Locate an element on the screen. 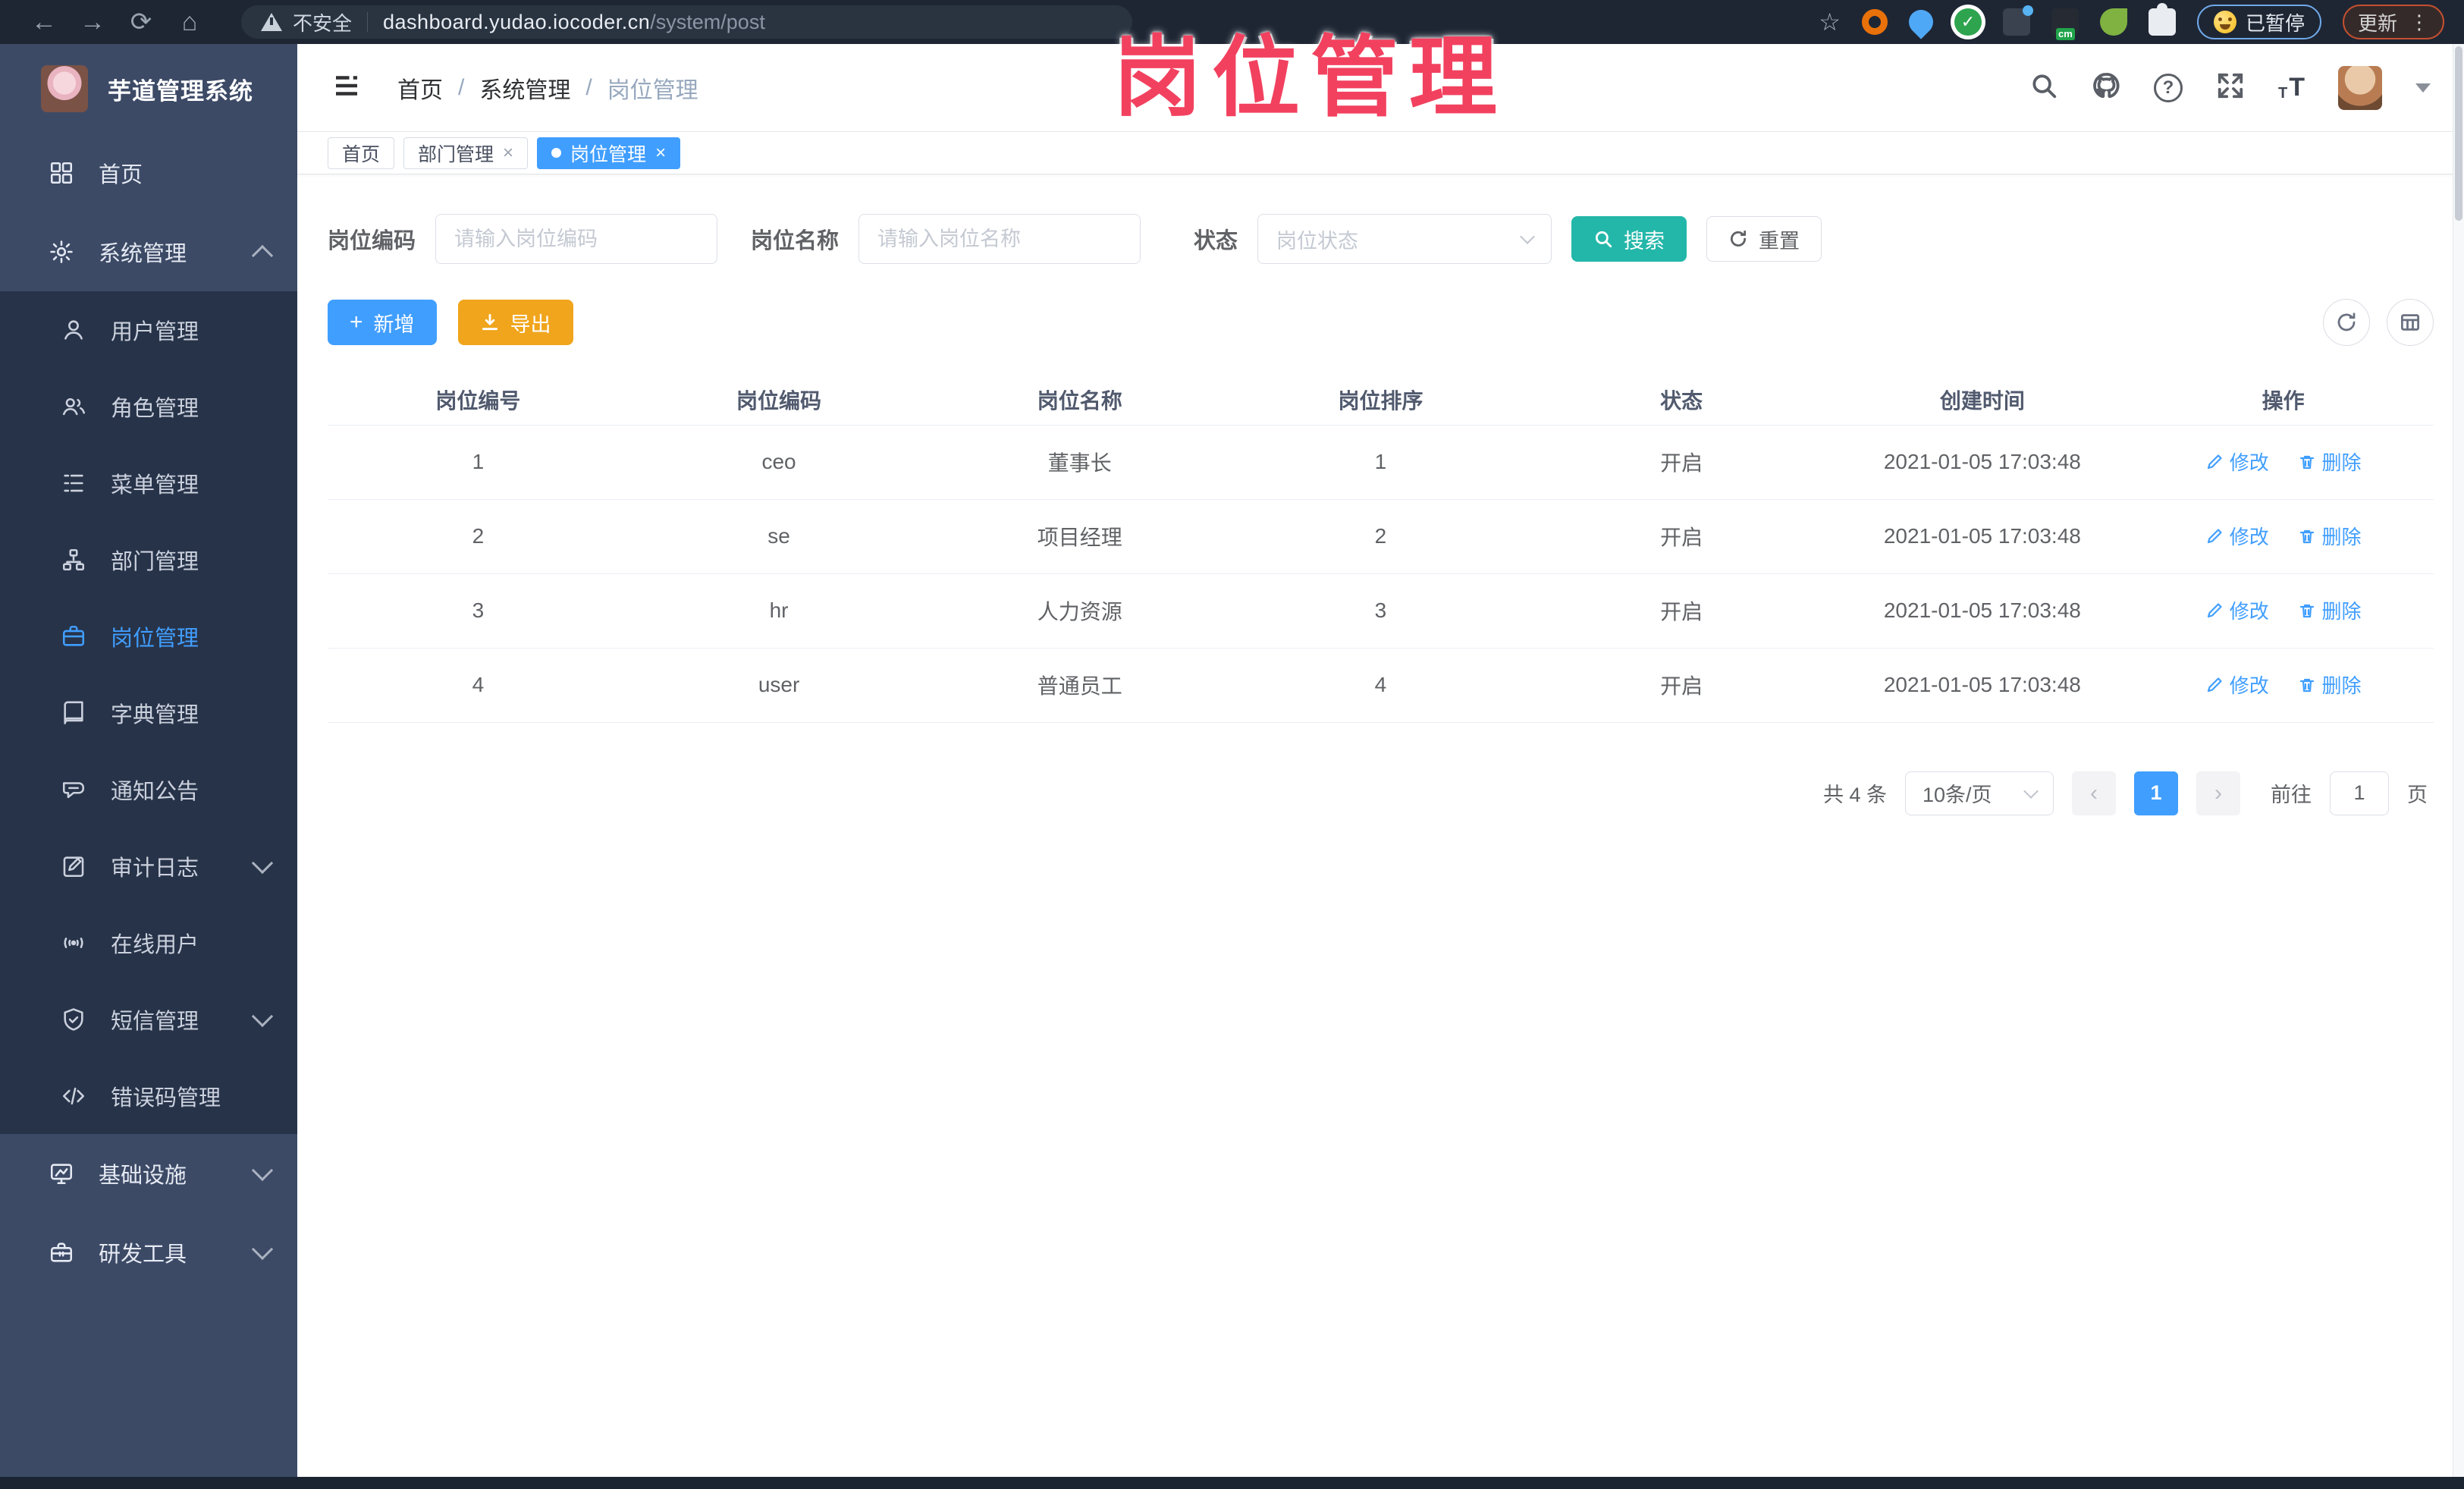 Image resolution: width=2464 pixels, height=1489 pixels. sidebar-item-label: 基础设施 is located at coordinates (143, 1176).